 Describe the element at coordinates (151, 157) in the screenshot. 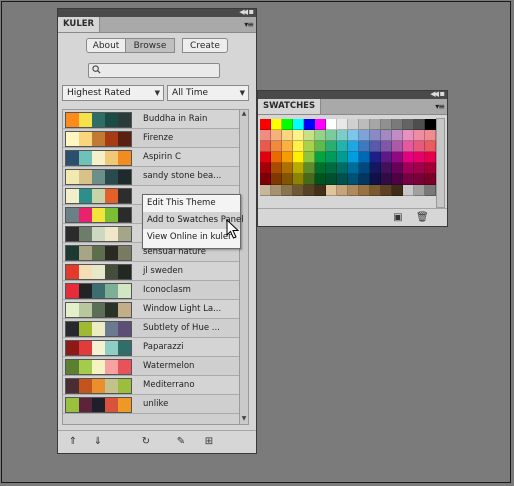

I see `theme-row: Aspirin C` at that location.